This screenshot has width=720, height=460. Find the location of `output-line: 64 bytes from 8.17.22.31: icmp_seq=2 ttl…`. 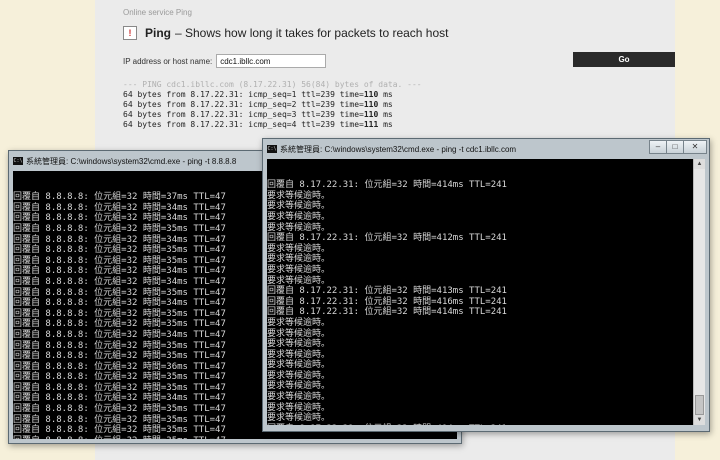

output-line: 64 bytes from 8.17.22.31: icmp_seq=2 ttl… is located at coordinates (258, 104).